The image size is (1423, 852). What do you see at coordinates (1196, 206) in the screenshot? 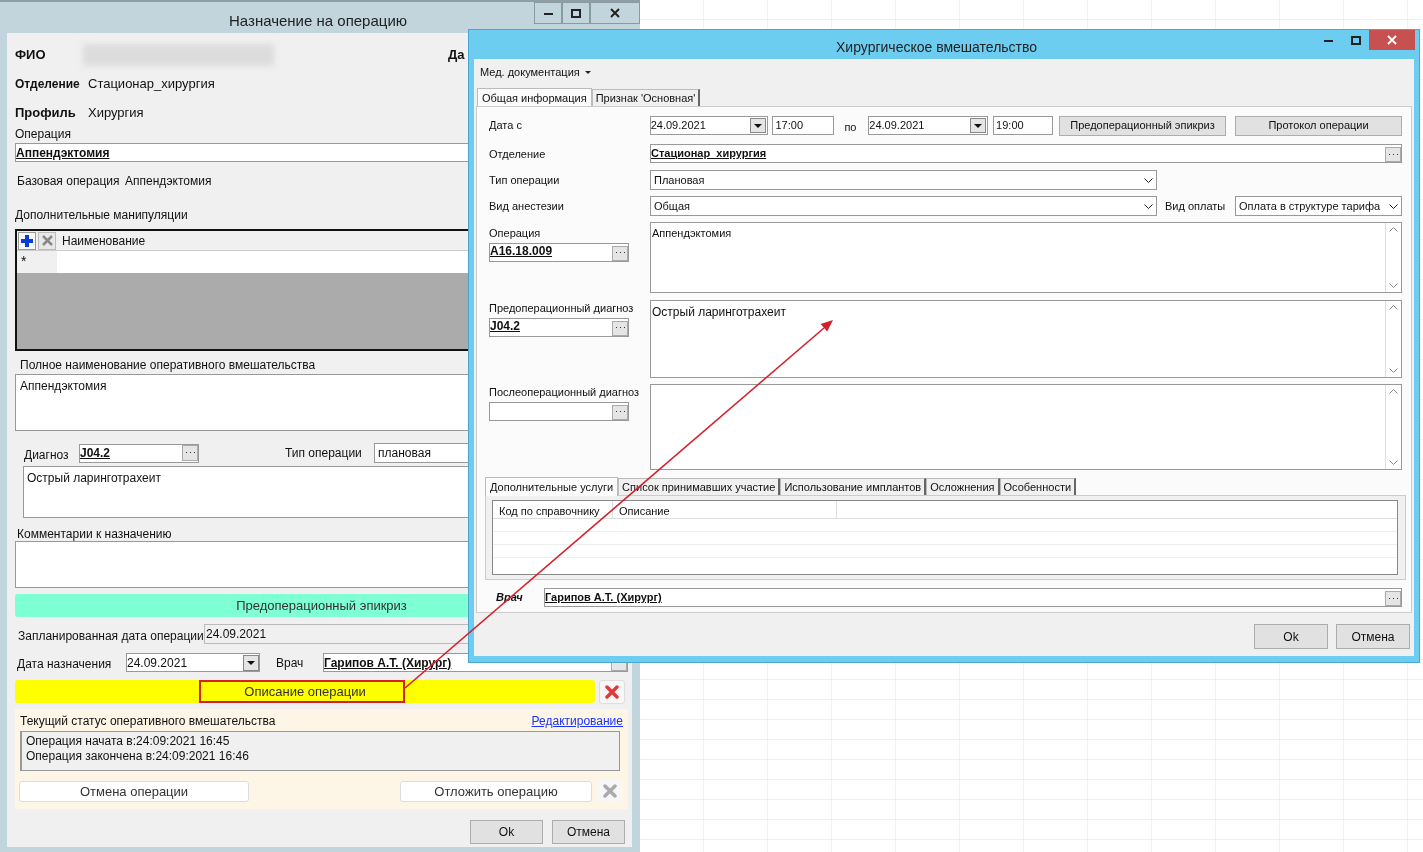
I see `field-label: Вид оплаты` at bounding box center [1196, 206].